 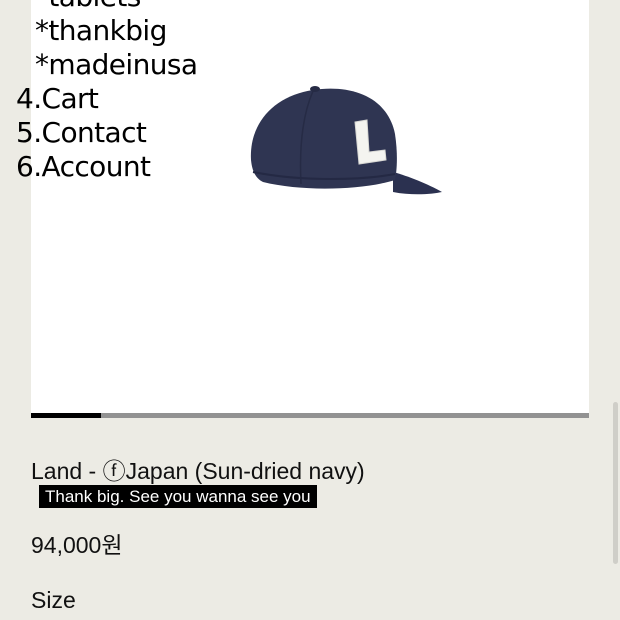 I want to click on menu-item-contact: 5.Contact, so click(x=106, y=133).